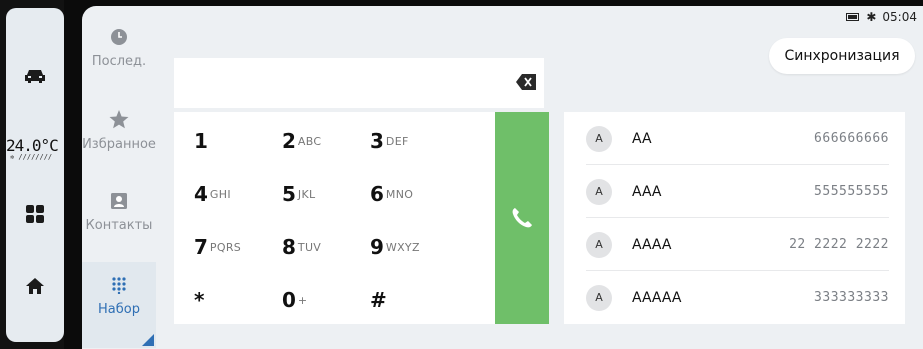  I want to click on car-button, so click(35, 76).